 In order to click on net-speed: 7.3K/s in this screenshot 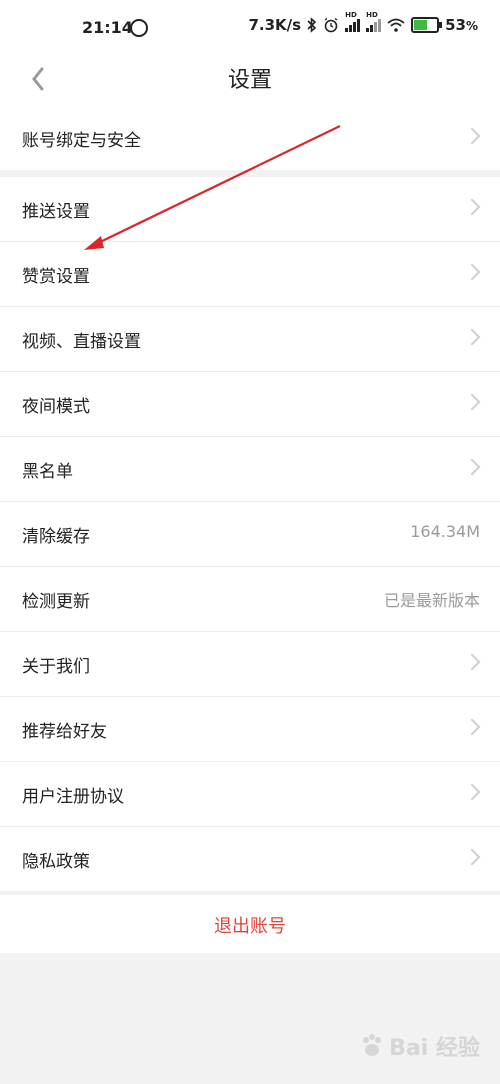, I will do `click(275, 25)`.